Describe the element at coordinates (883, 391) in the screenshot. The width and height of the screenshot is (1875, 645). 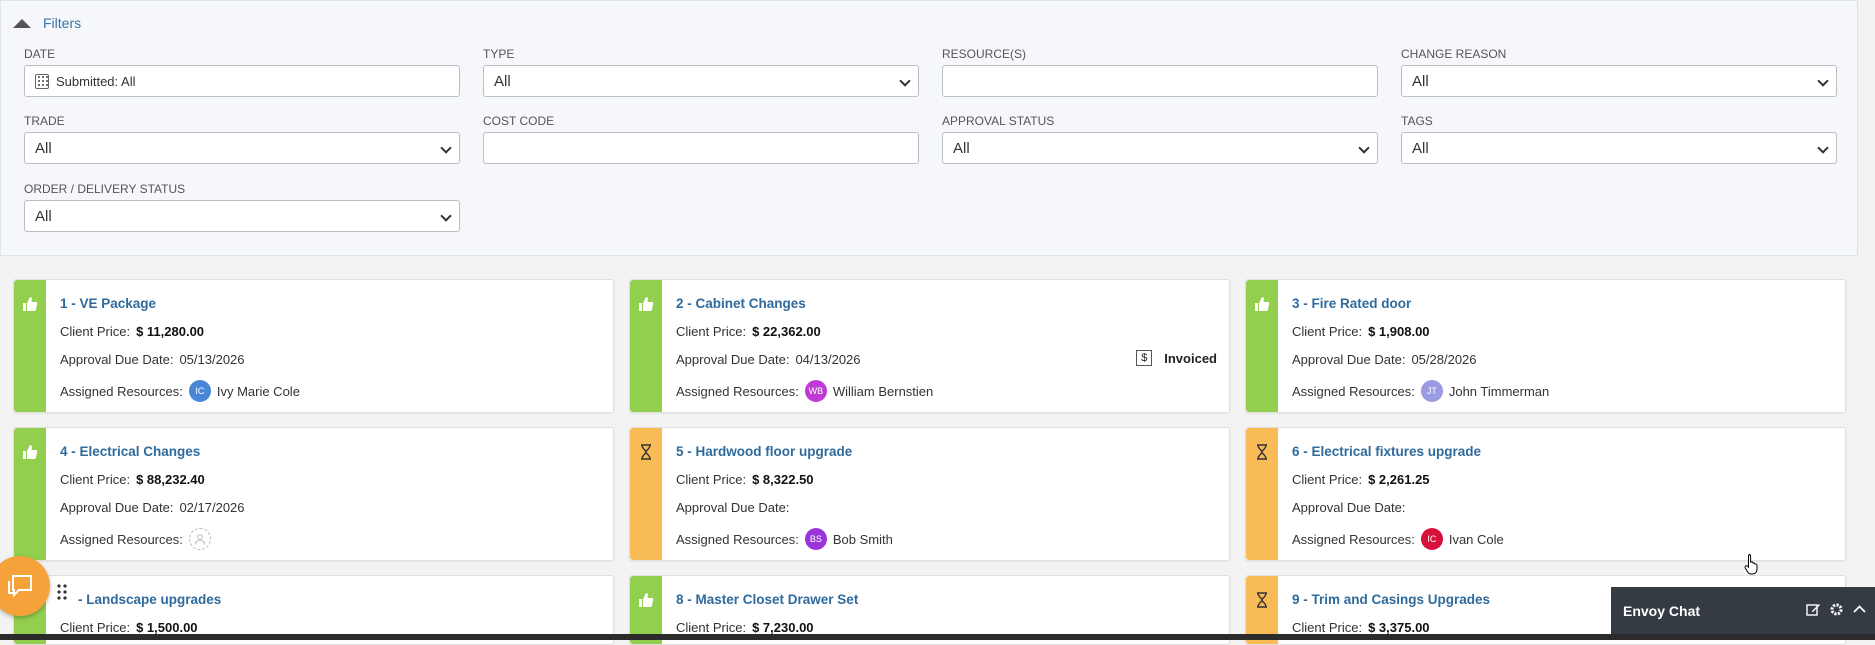
I see `resource-name: William Bernstien` at that location.